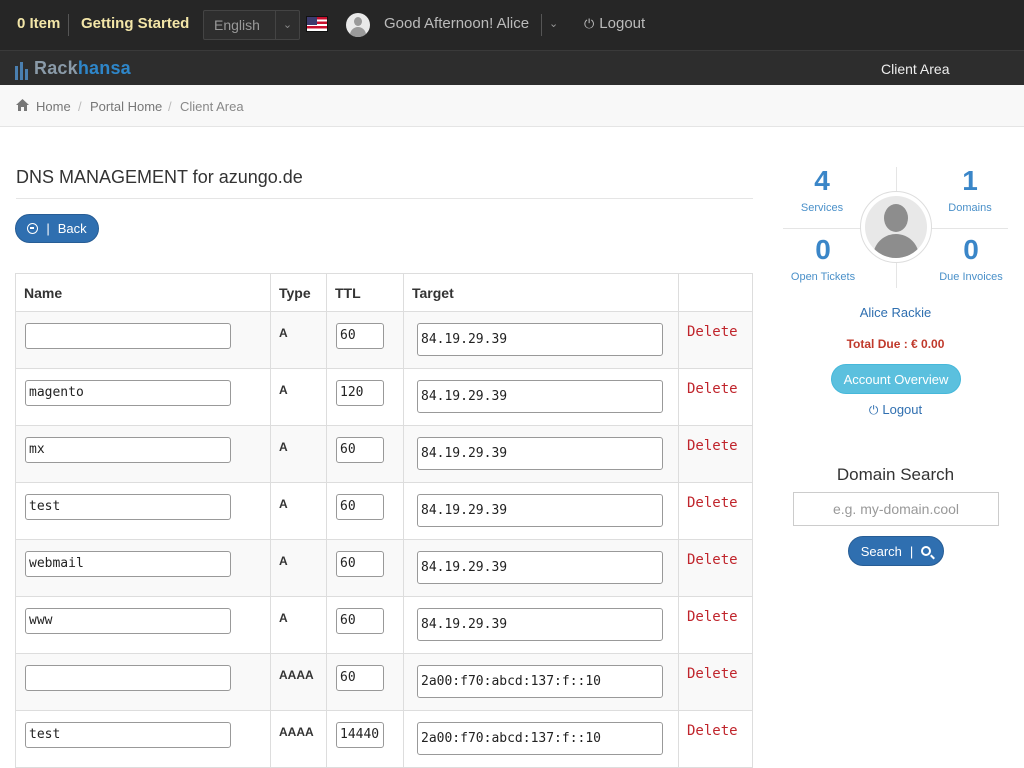 The width and height of the screenshot is (1024, 768). I want to click on table-row: AAAA 60 2a00:f70:abcd:137:f::10 Delete, so click(384, 682).